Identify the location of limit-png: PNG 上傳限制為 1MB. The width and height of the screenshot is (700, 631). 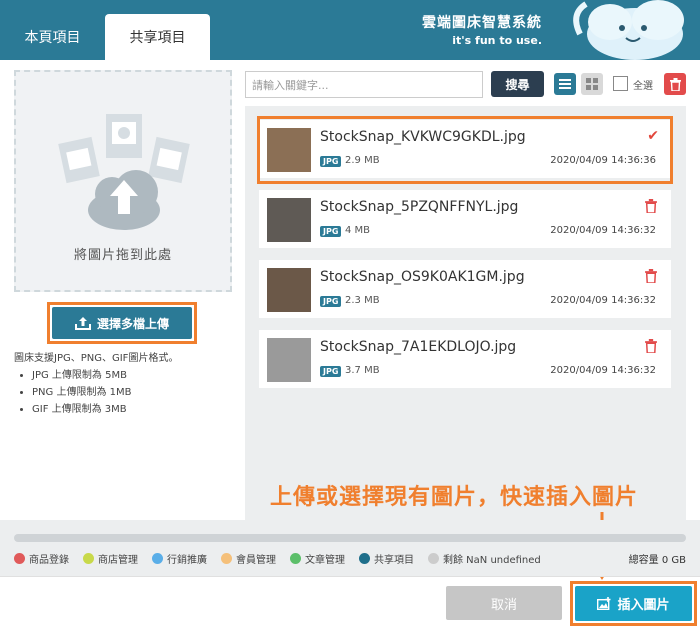
(135, 392).